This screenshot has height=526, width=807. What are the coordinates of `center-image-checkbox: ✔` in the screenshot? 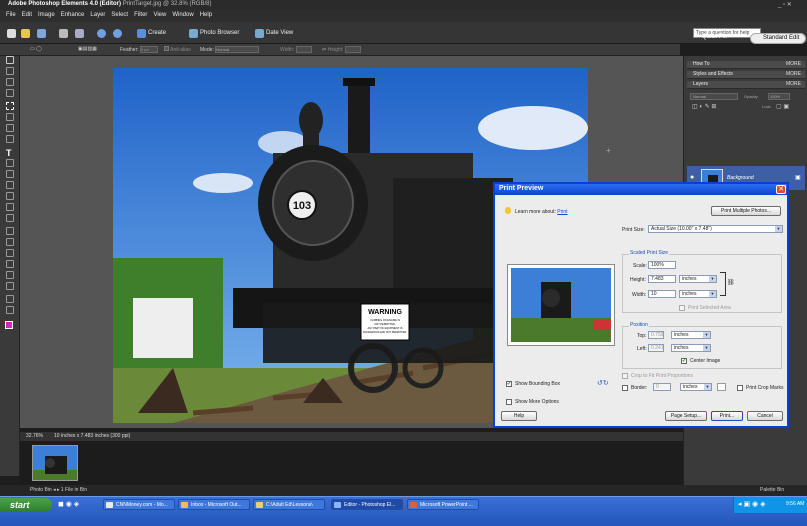 It's located at (684, 361).